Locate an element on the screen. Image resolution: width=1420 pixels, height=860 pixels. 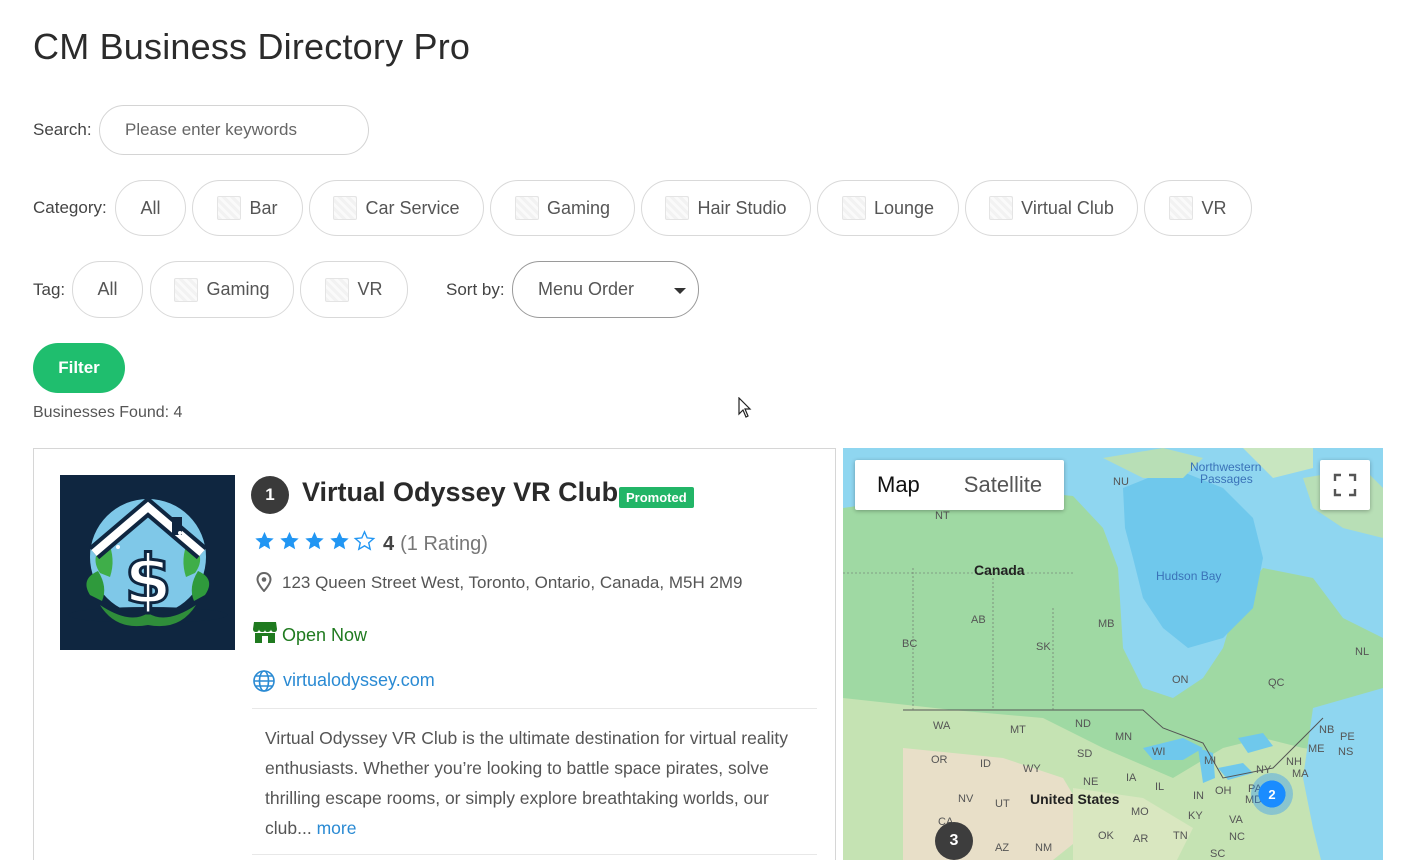
map-label: OH is located at coordinates (1223, 791).